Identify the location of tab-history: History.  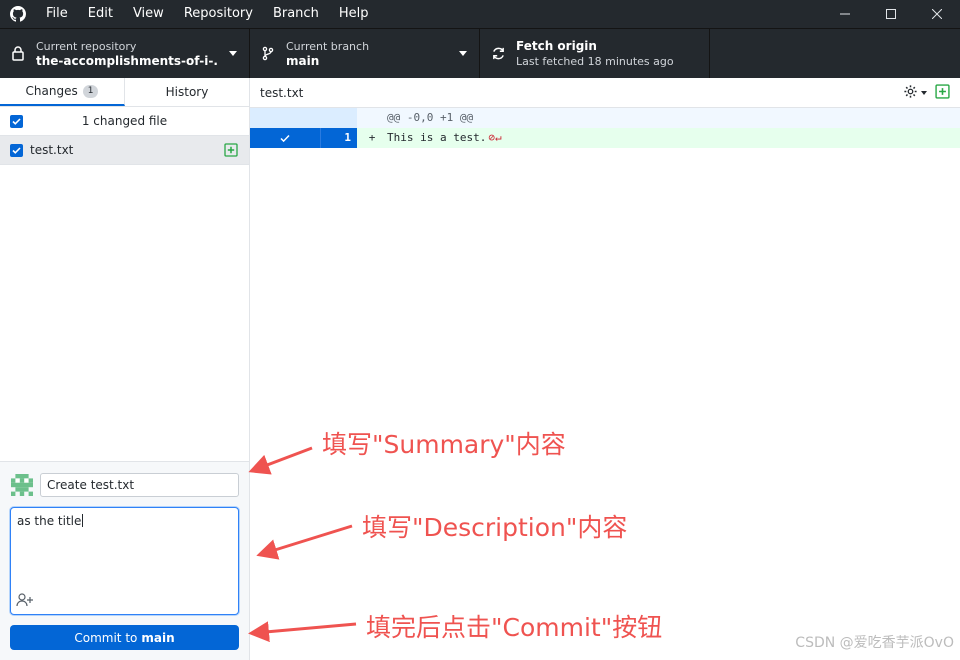
(187, 92).